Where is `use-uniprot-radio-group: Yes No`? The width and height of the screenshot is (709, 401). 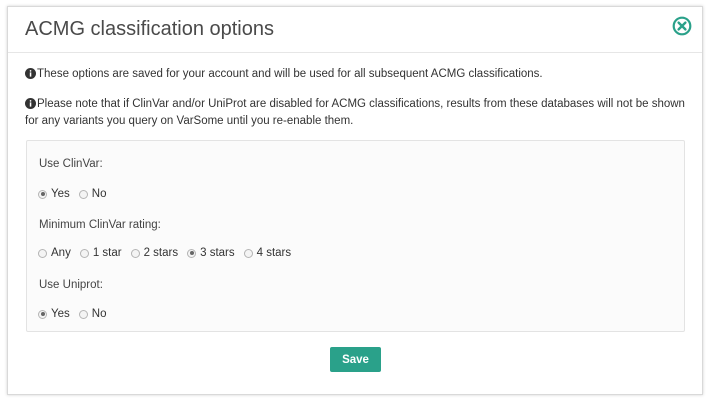 use-uniprot-radio-group: Yes No is located at coordinates (76, 314).